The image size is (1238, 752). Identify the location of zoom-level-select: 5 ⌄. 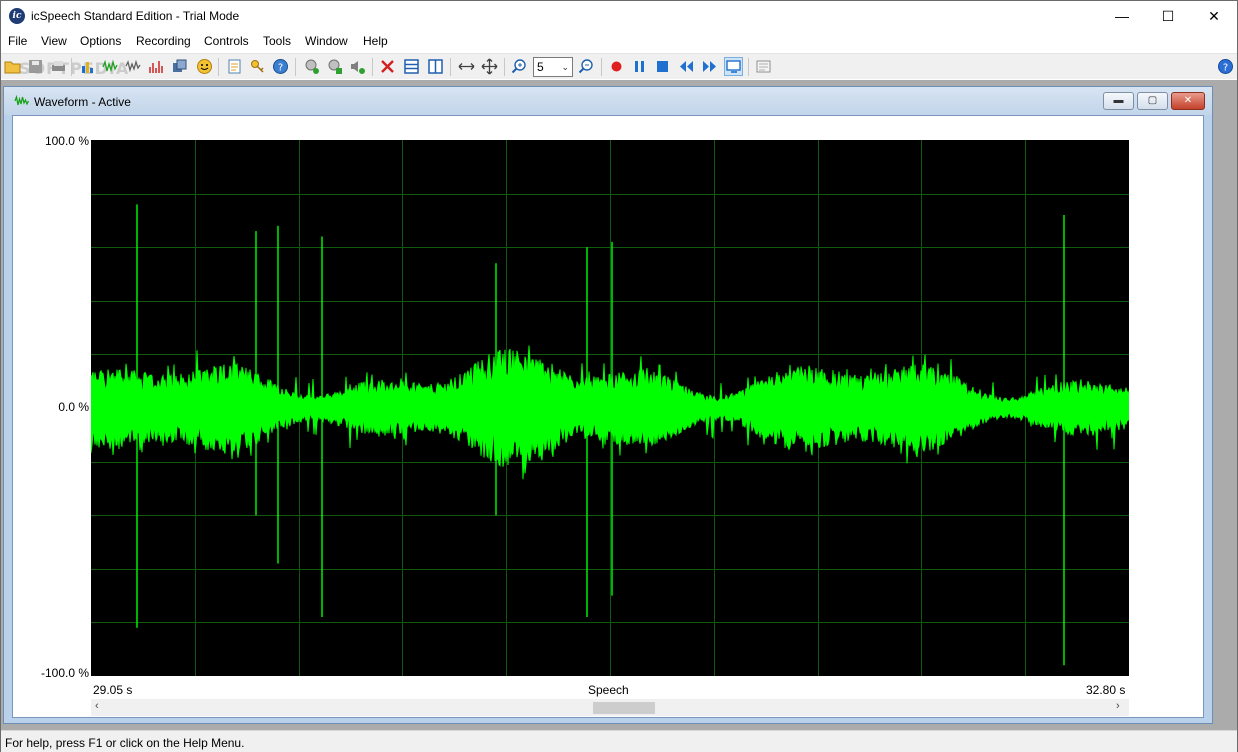
(553, 67).